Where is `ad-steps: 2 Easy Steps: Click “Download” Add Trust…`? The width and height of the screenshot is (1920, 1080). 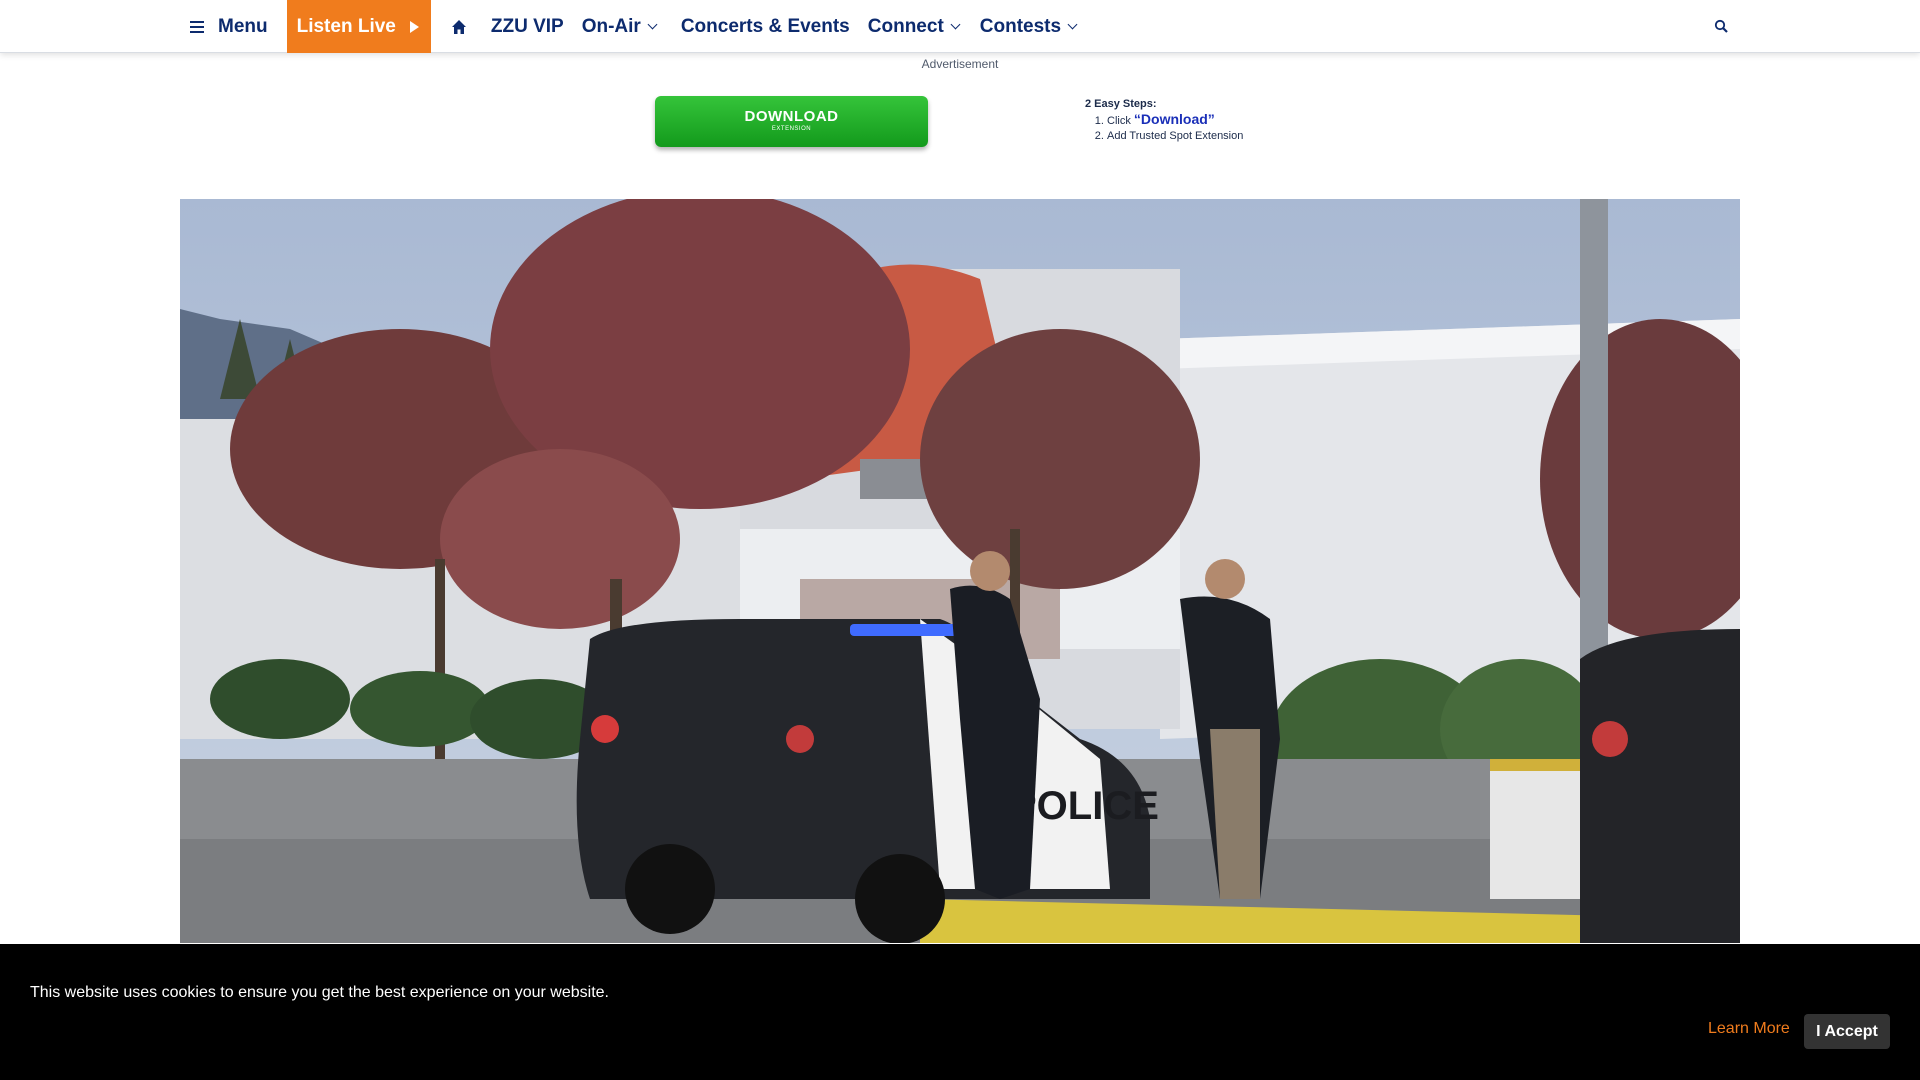
ad-steps: 2 Easy Steps: Click “Download” Add Trust… is located at coordinates (1164, 121).